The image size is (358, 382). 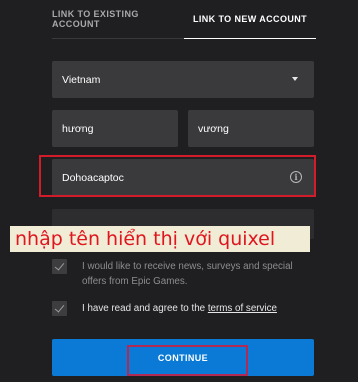 What do you see at coordinates (187, 360) in the screenshot?
I see `continue-highlight-box` at bounding box center [187, 360].